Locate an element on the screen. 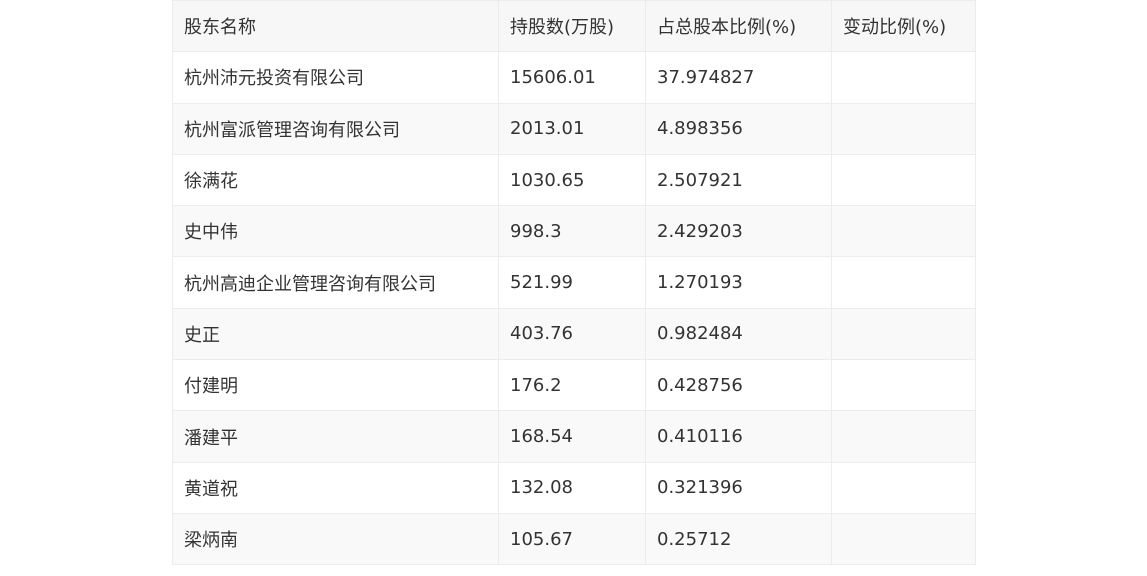  cell-shares-held: 1030.65 is located at coordinates (572, 180).